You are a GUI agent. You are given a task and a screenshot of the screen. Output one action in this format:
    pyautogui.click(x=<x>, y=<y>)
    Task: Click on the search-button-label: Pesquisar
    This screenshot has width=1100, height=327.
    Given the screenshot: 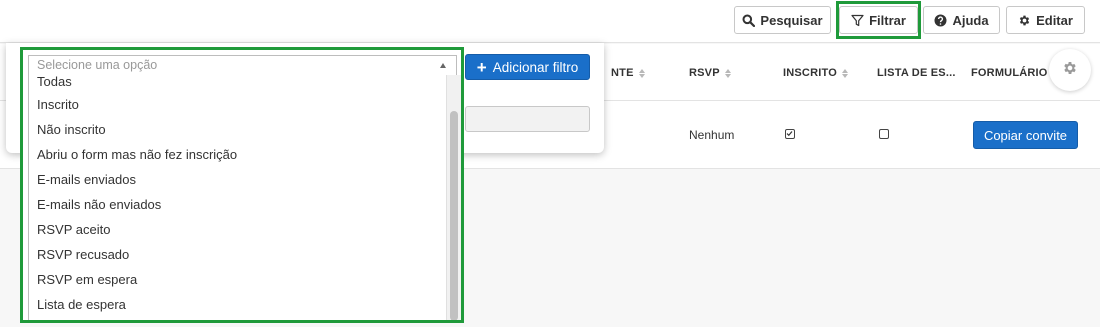 What is the action you would take?
    pyautogui.click(x=791, y=20)
    